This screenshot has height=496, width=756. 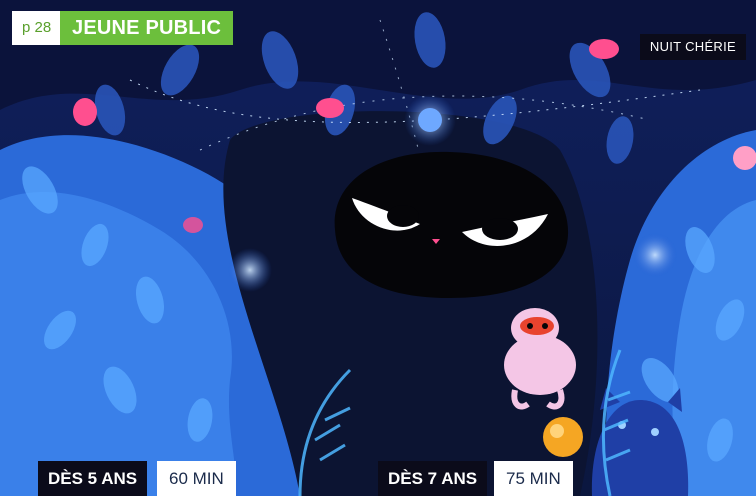 I want to click on section-title: JEUNE PUBLIC, so click(x=147, y=28).